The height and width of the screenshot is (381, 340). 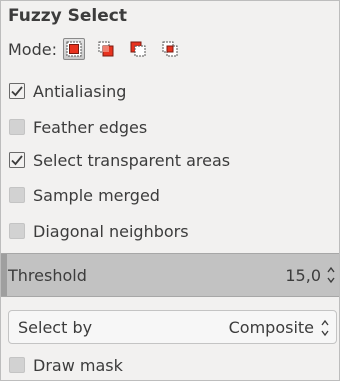 I want to click on draw-mask-label: Draw mask, so click(x=78, y=365).